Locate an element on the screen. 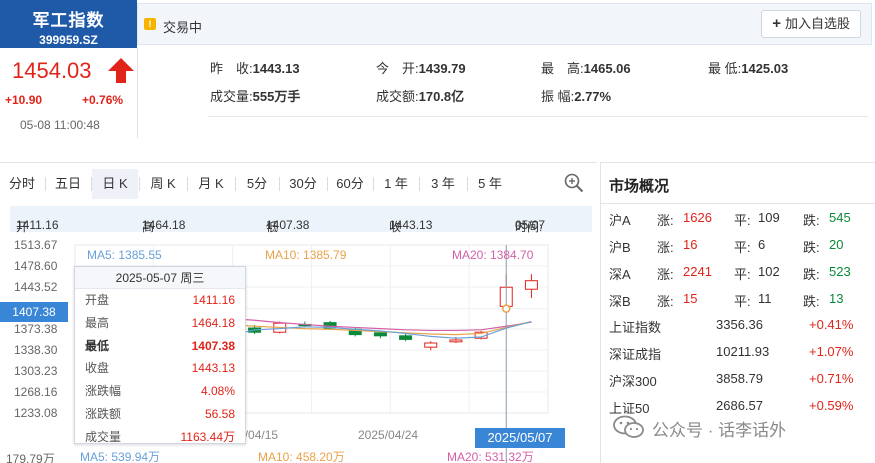 This screenshot has width=875, height=463. index-change: +0.59% is located at coordinates (831, 405).